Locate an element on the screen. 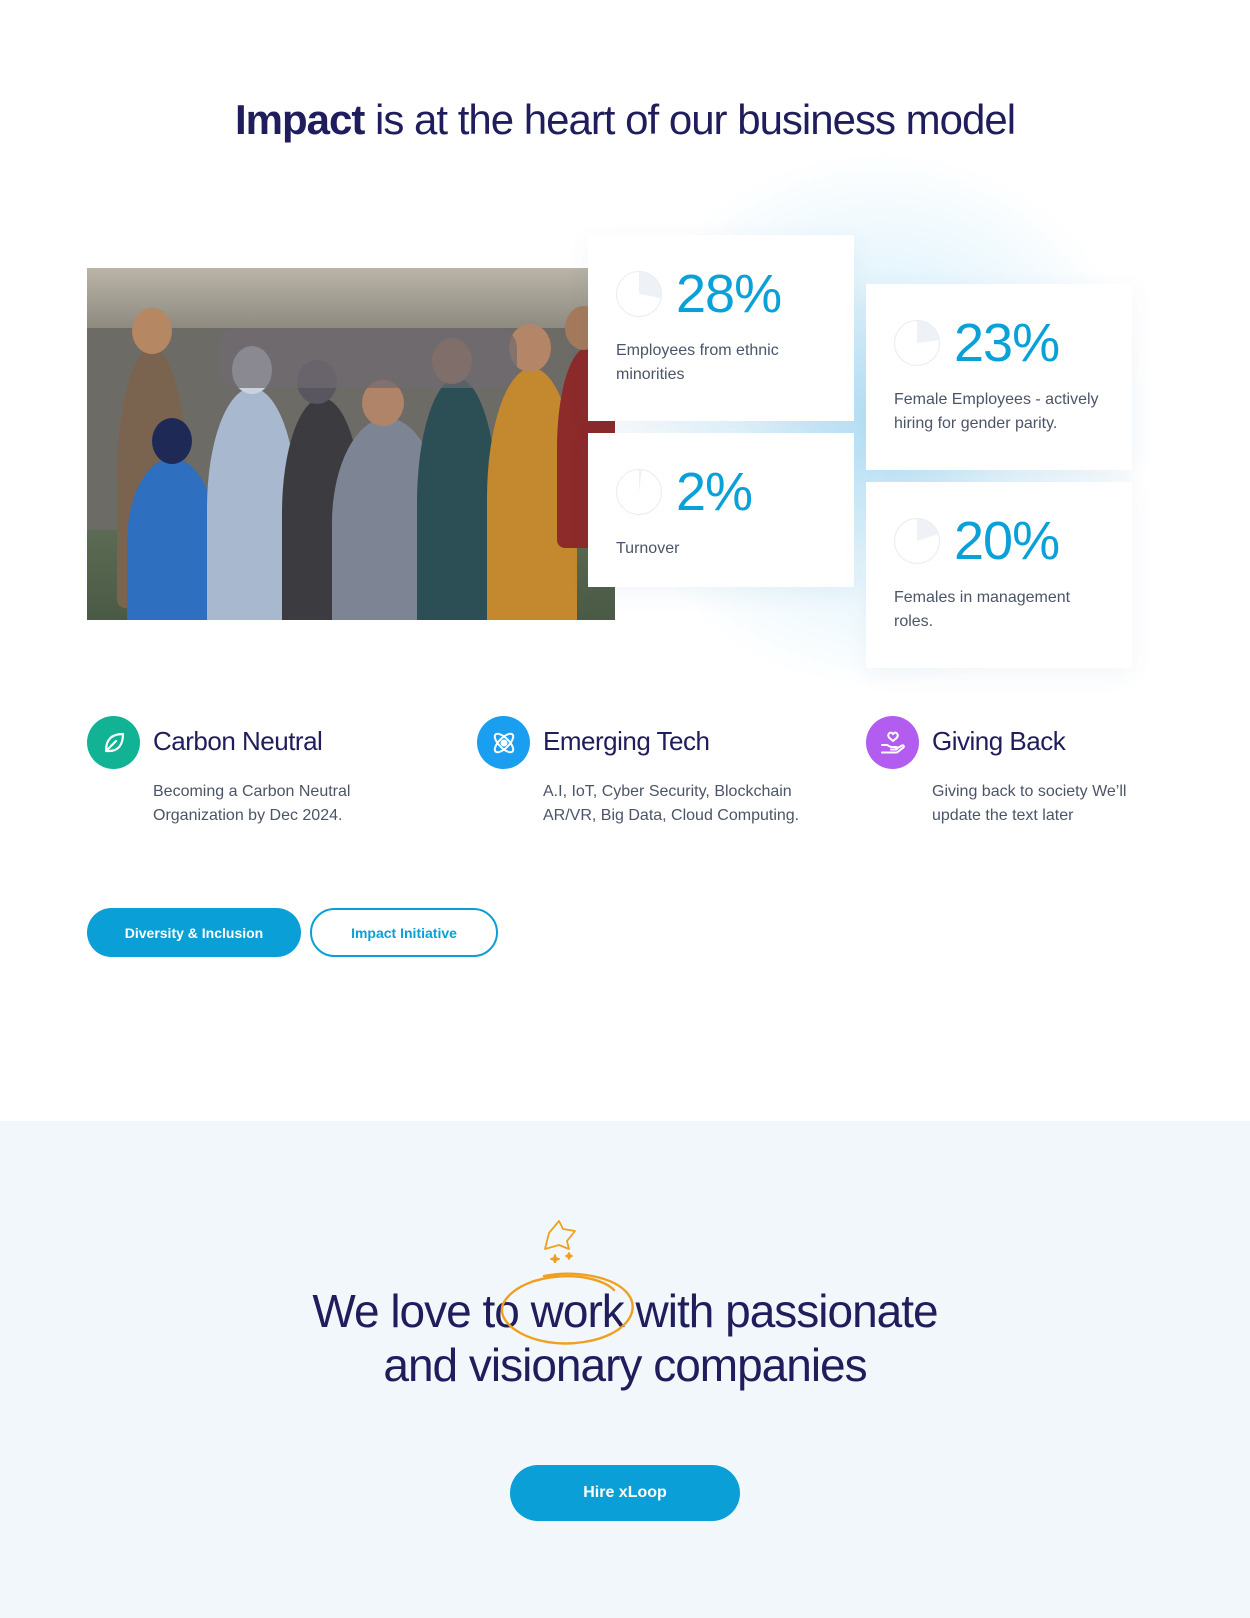 The width and height of the screenshot is (1250, 1618). stat-value: 23% is located at coordinates (1007, 343).